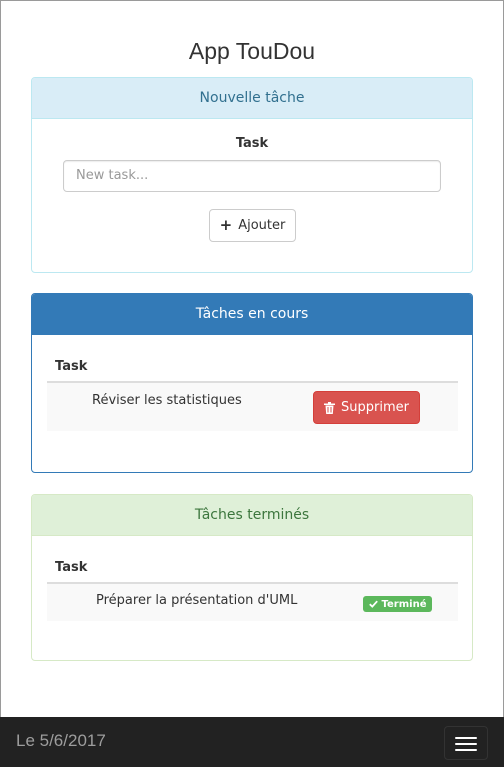  What do you see at coordinates (252, 560) in the screenshot?
I see `done-task-column-header: Task` at bounding box center [252, 560].